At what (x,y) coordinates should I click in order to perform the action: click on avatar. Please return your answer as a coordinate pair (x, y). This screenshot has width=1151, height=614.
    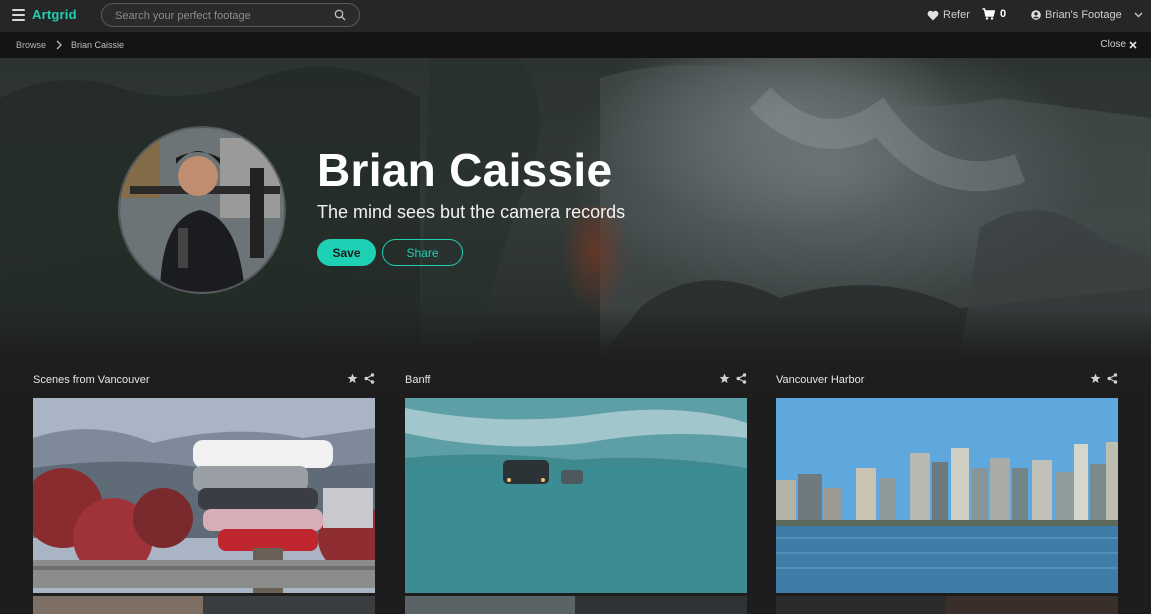
    Looking at the image, I should click on (202, 210).